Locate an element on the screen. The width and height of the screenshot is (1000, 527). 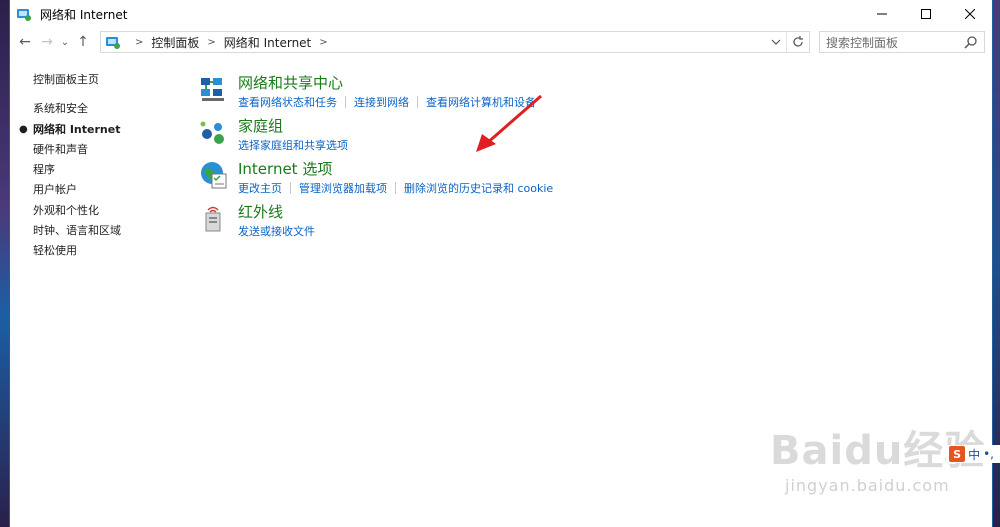
link-change-homepage: 更改主页 is located at coordinates (260, 188).